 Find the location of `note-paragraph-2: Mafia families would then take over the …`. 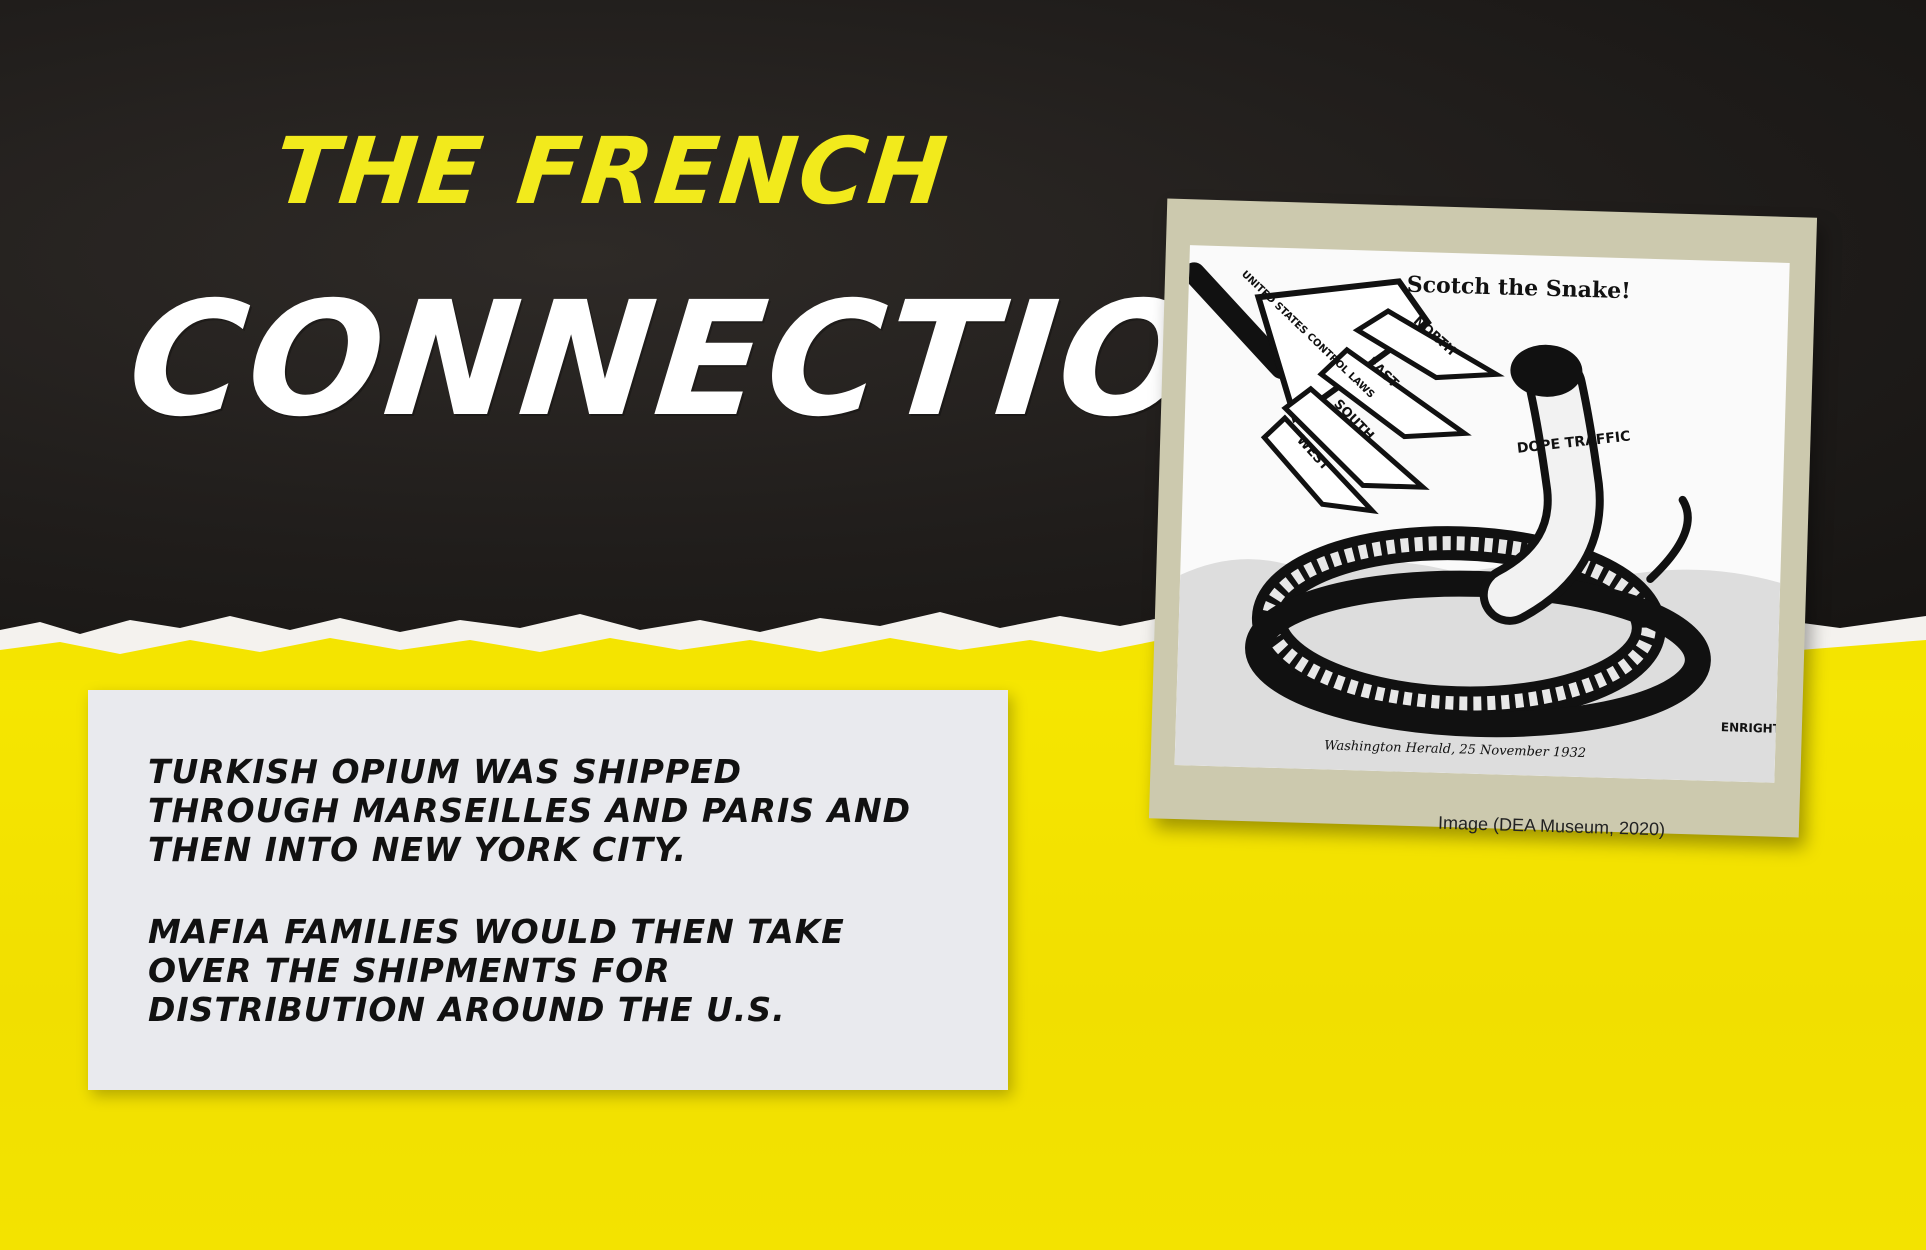

note-paragraph-2: Mafia families would then take over the … is located at coordinates (496, 970).